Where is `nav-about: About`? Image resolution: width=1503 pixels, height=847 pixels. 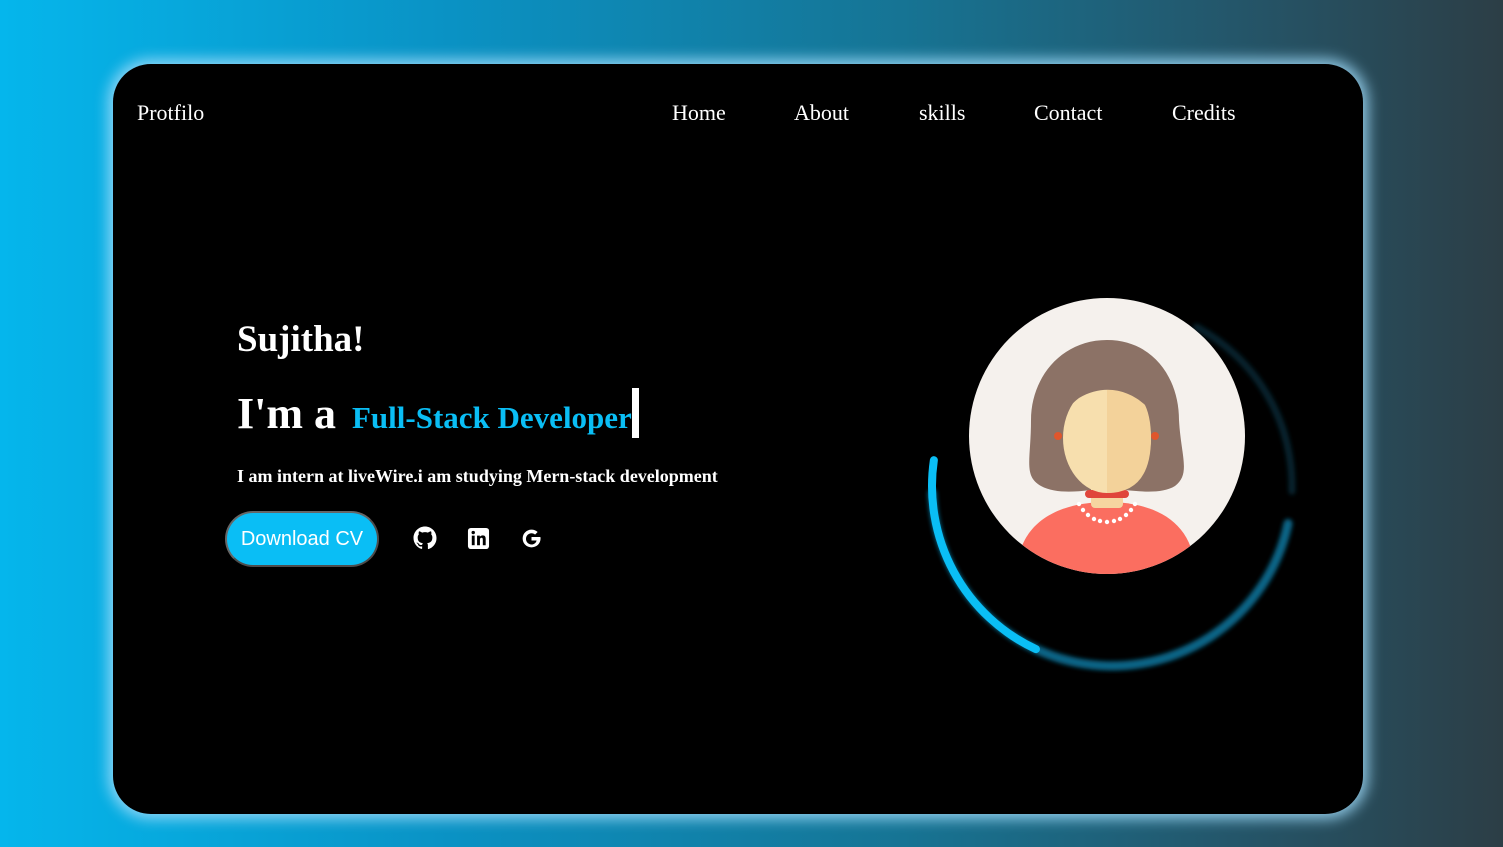 nav-about: About is located at coordinates (821, 113).